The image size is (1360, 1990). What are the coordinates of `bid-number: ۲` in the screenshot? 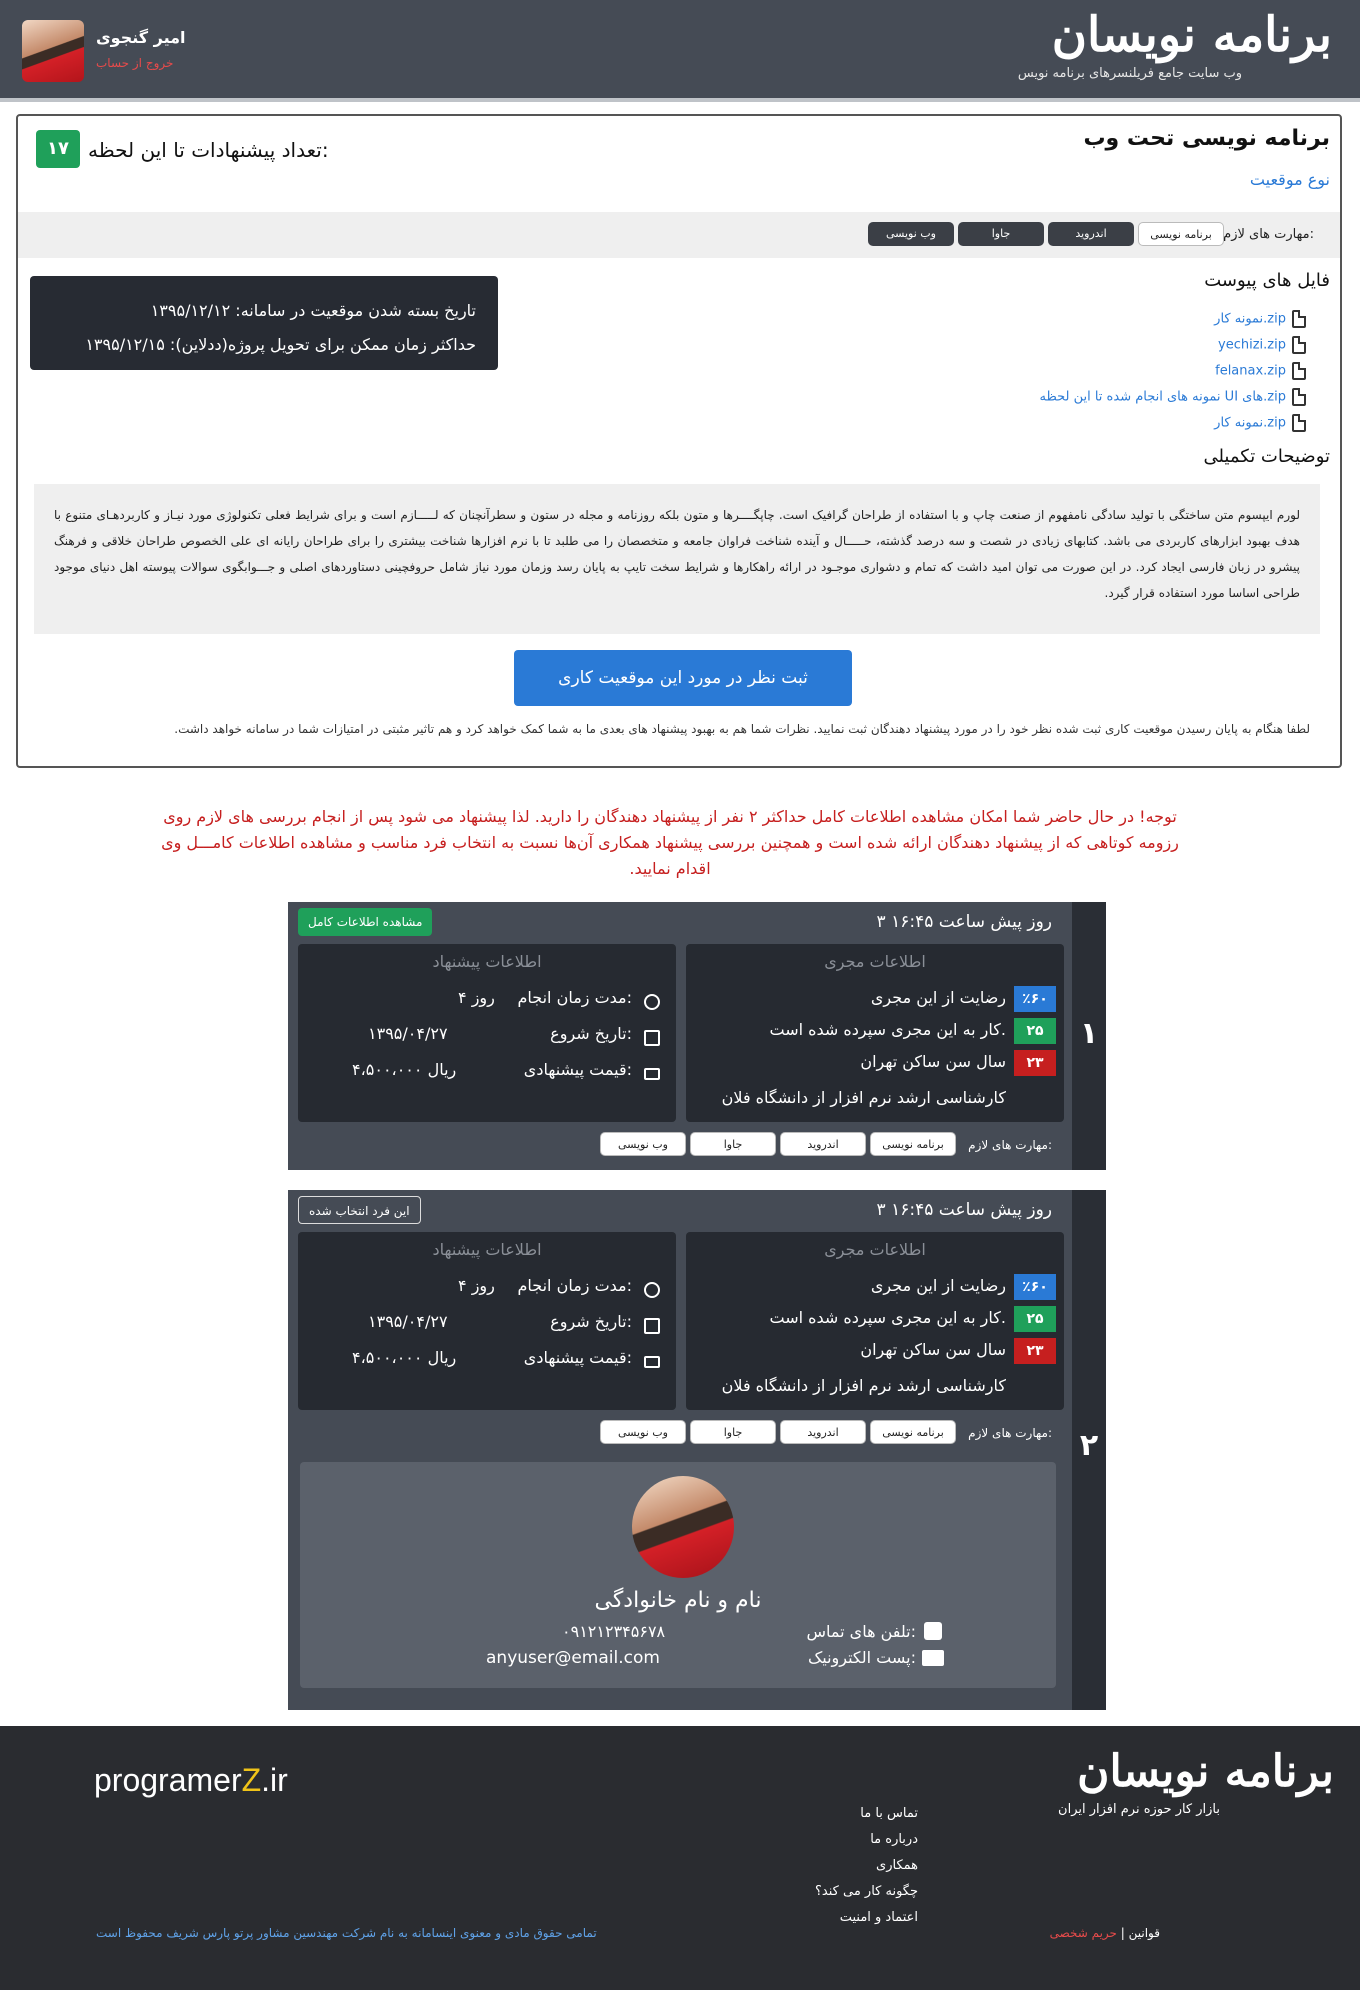 It's located at (1089, 1445).